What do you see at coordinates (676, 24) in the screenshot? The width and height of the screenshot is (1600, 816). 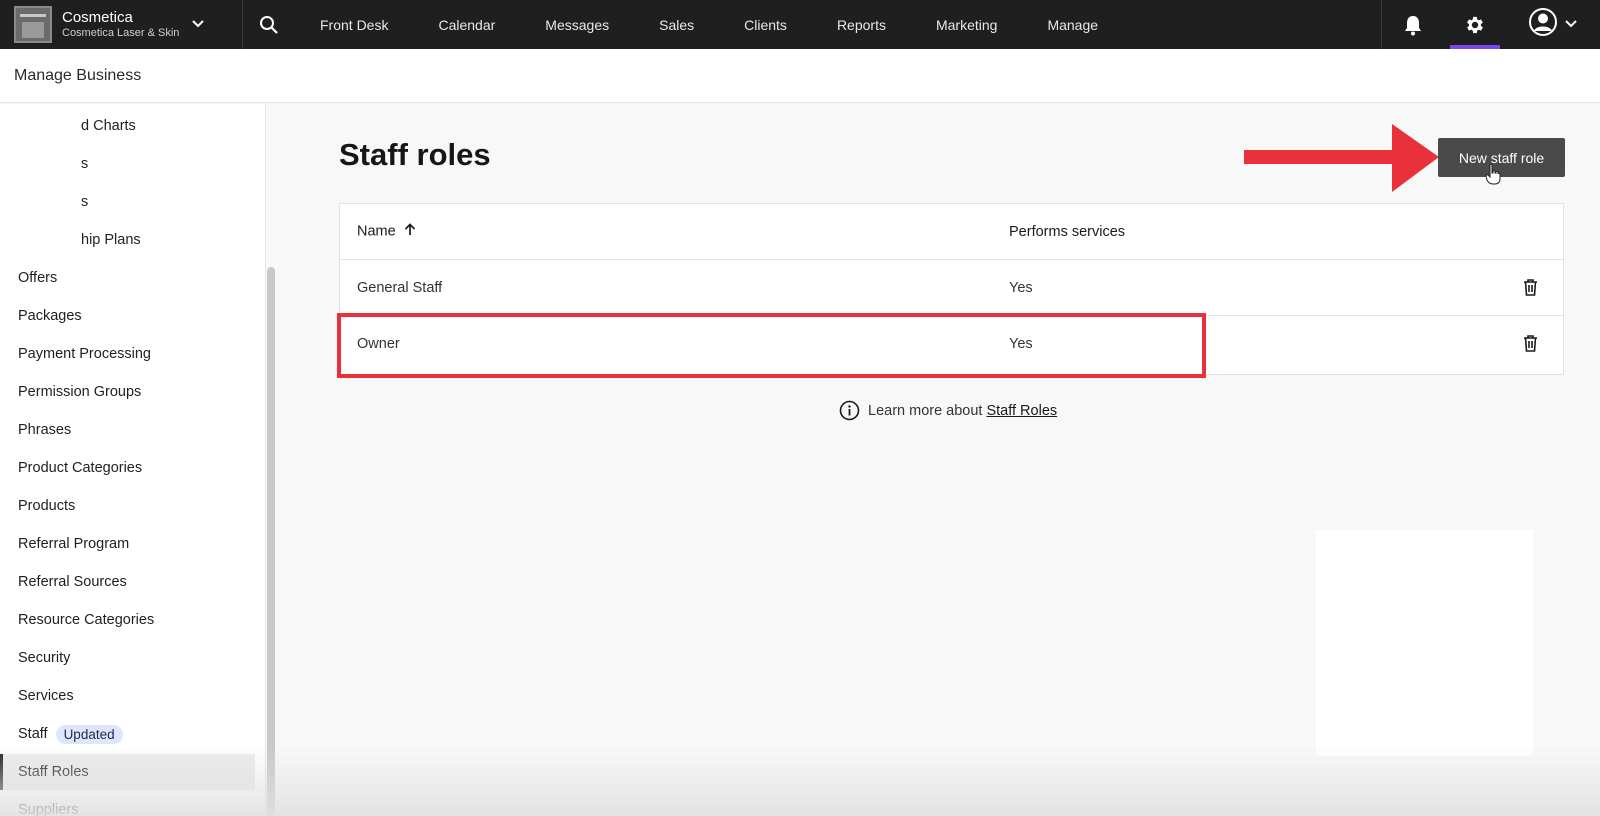 I see `nav-sales: Sales` at bounding box center [676, 24].